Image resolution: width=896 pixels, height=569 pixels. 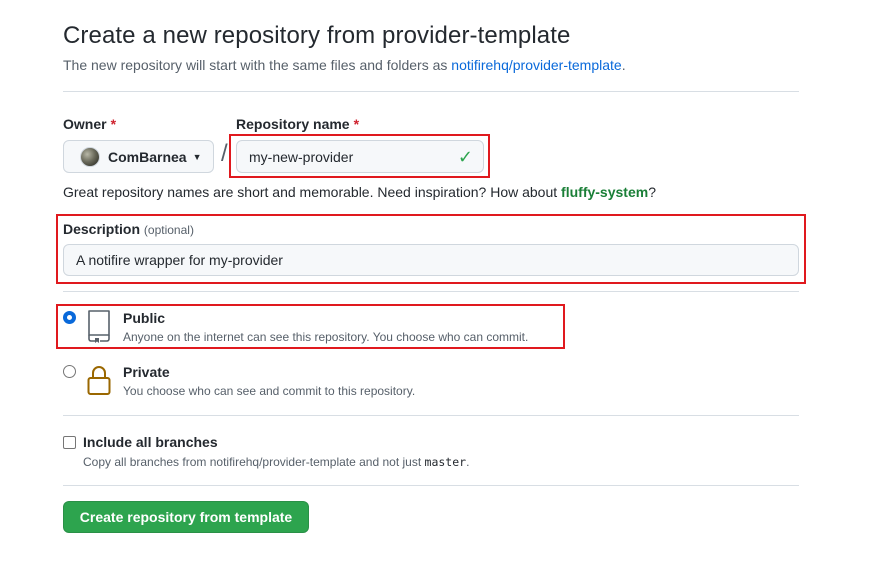 What do you see at coordinates (652, 192) in the screenshot?
I see `name-hint-suffix: ?` at bounding box center [652, 192].